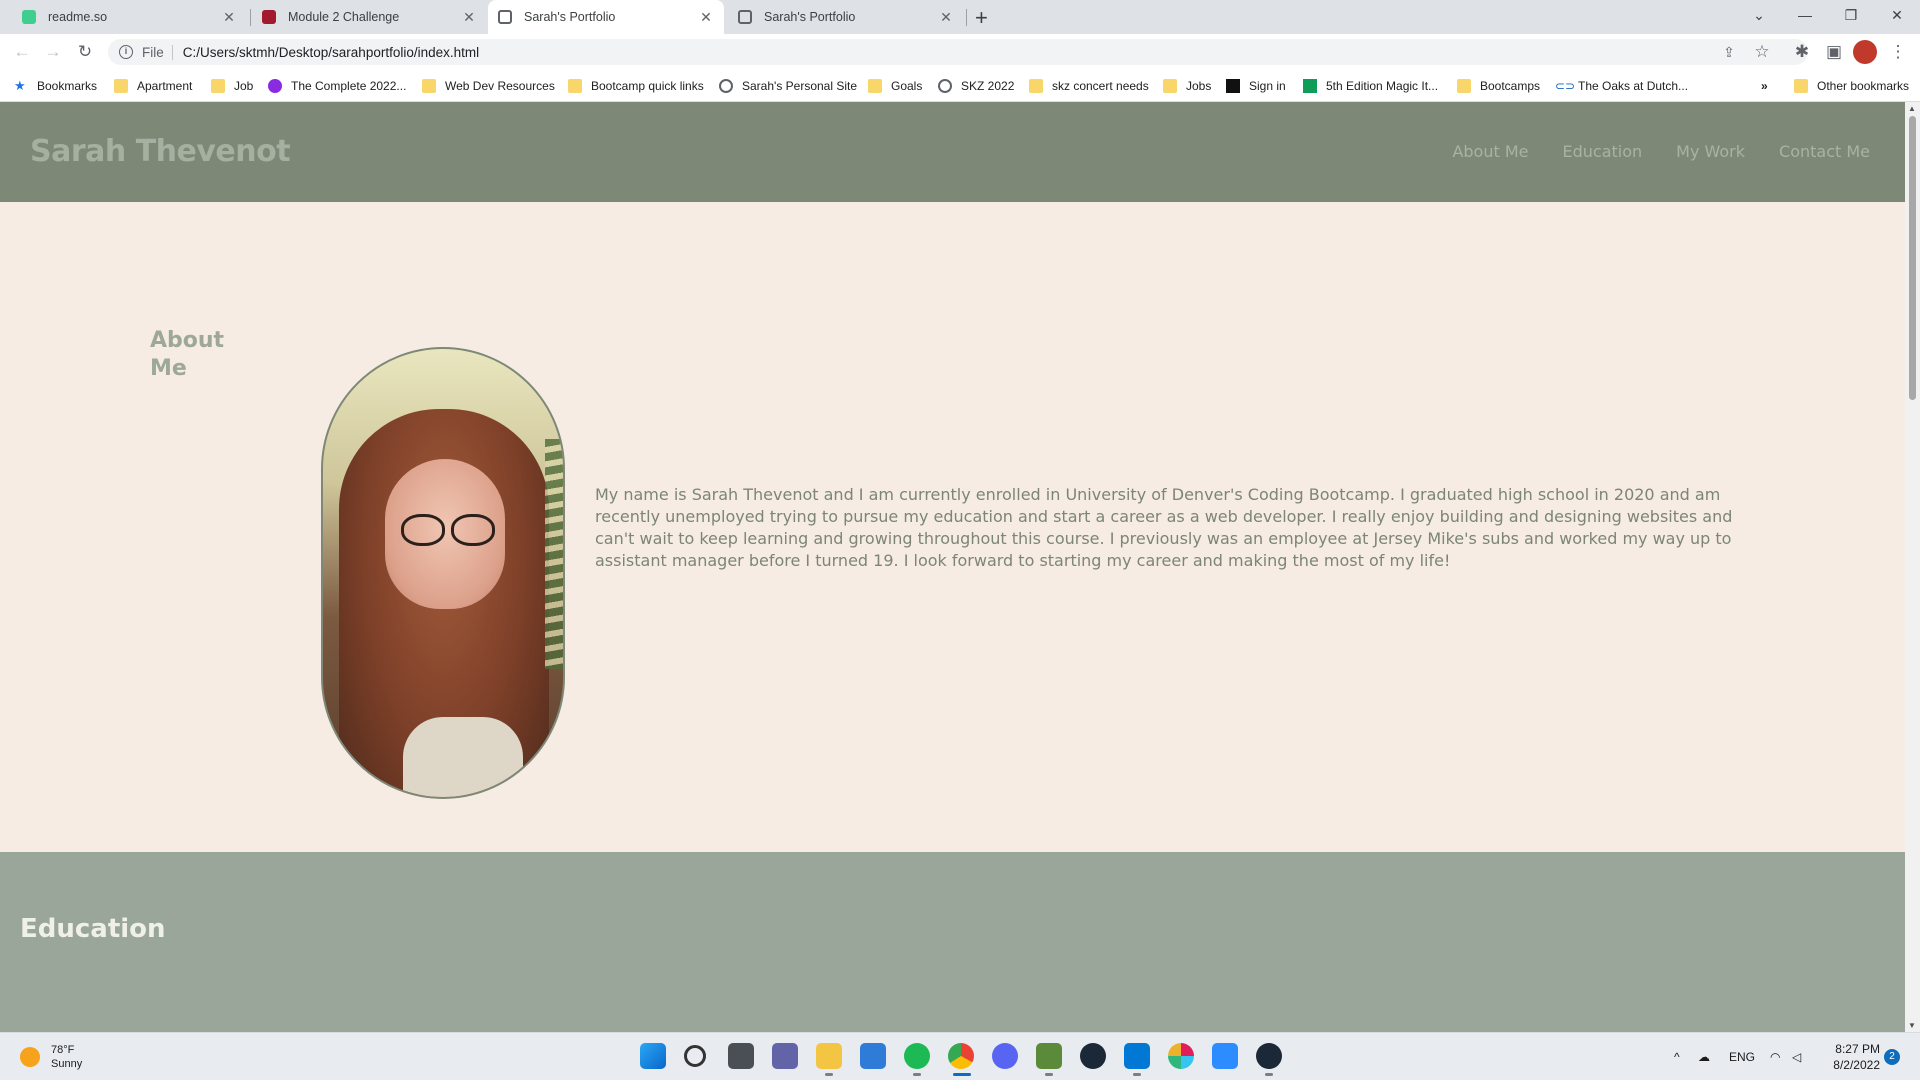 Image resolution: width=1920 pixels, height=1080 pixels. Describe the element at coordinates (1824, 151) in the screenshot. I see `nav-link-contact: Contact Me` at that location.